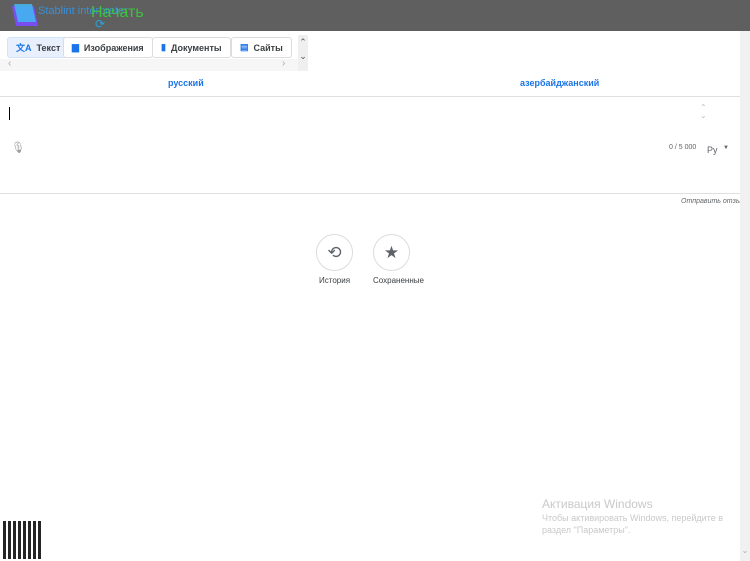  I want to click on chevron-down-icon: ▼, so click(726, 148).